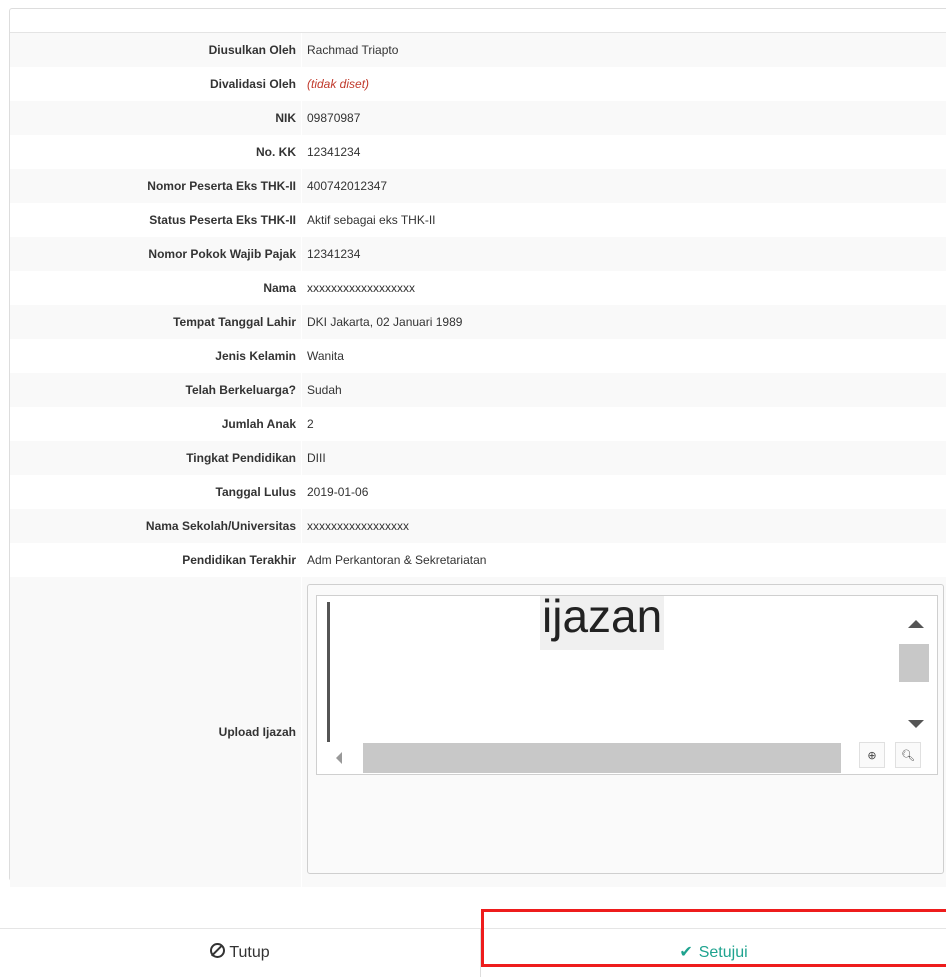  Describe the element at coordinates (602, 623) in the screenshot. I see `document-text: ijazan` at that location.